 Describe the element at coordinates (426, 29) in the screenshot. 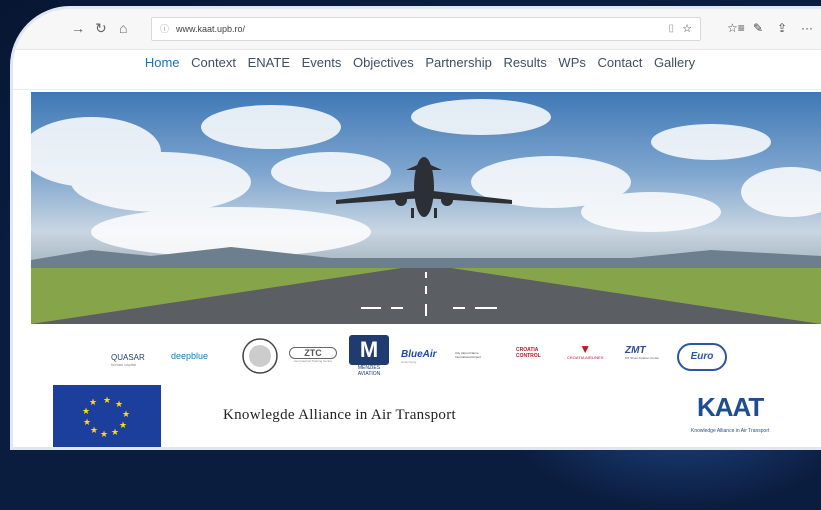

I see `address-bar: ⓘ www.kaat.upb.ro/ ▯ ☆` at that location.